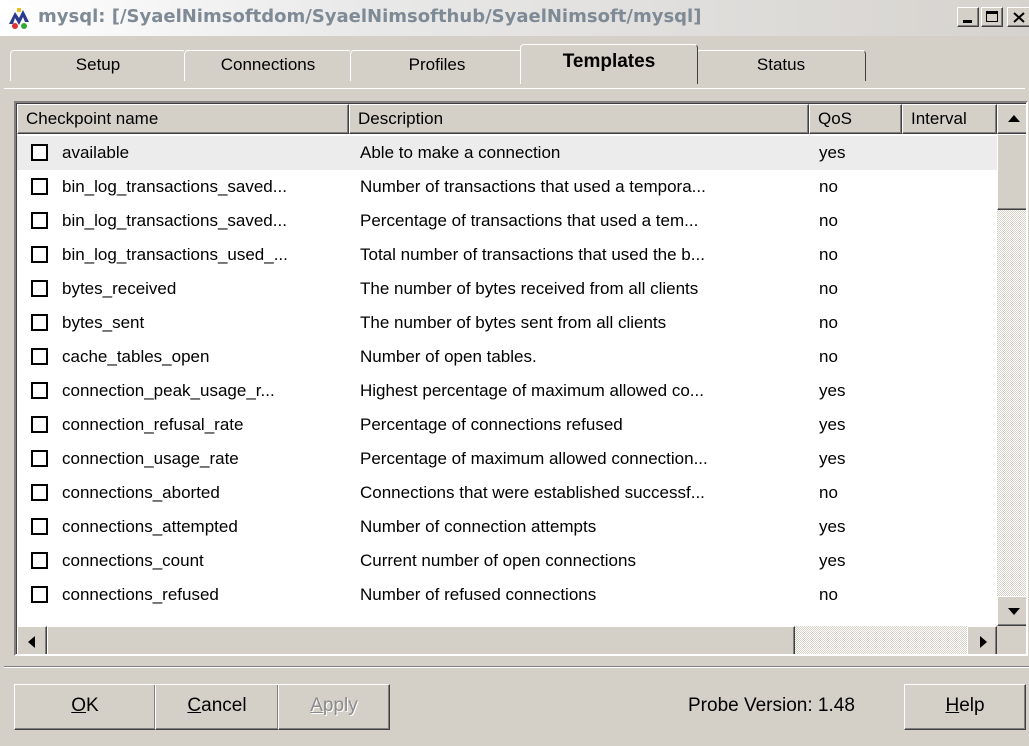  I want to click on arrow-up-icon, so click(1014, 118).